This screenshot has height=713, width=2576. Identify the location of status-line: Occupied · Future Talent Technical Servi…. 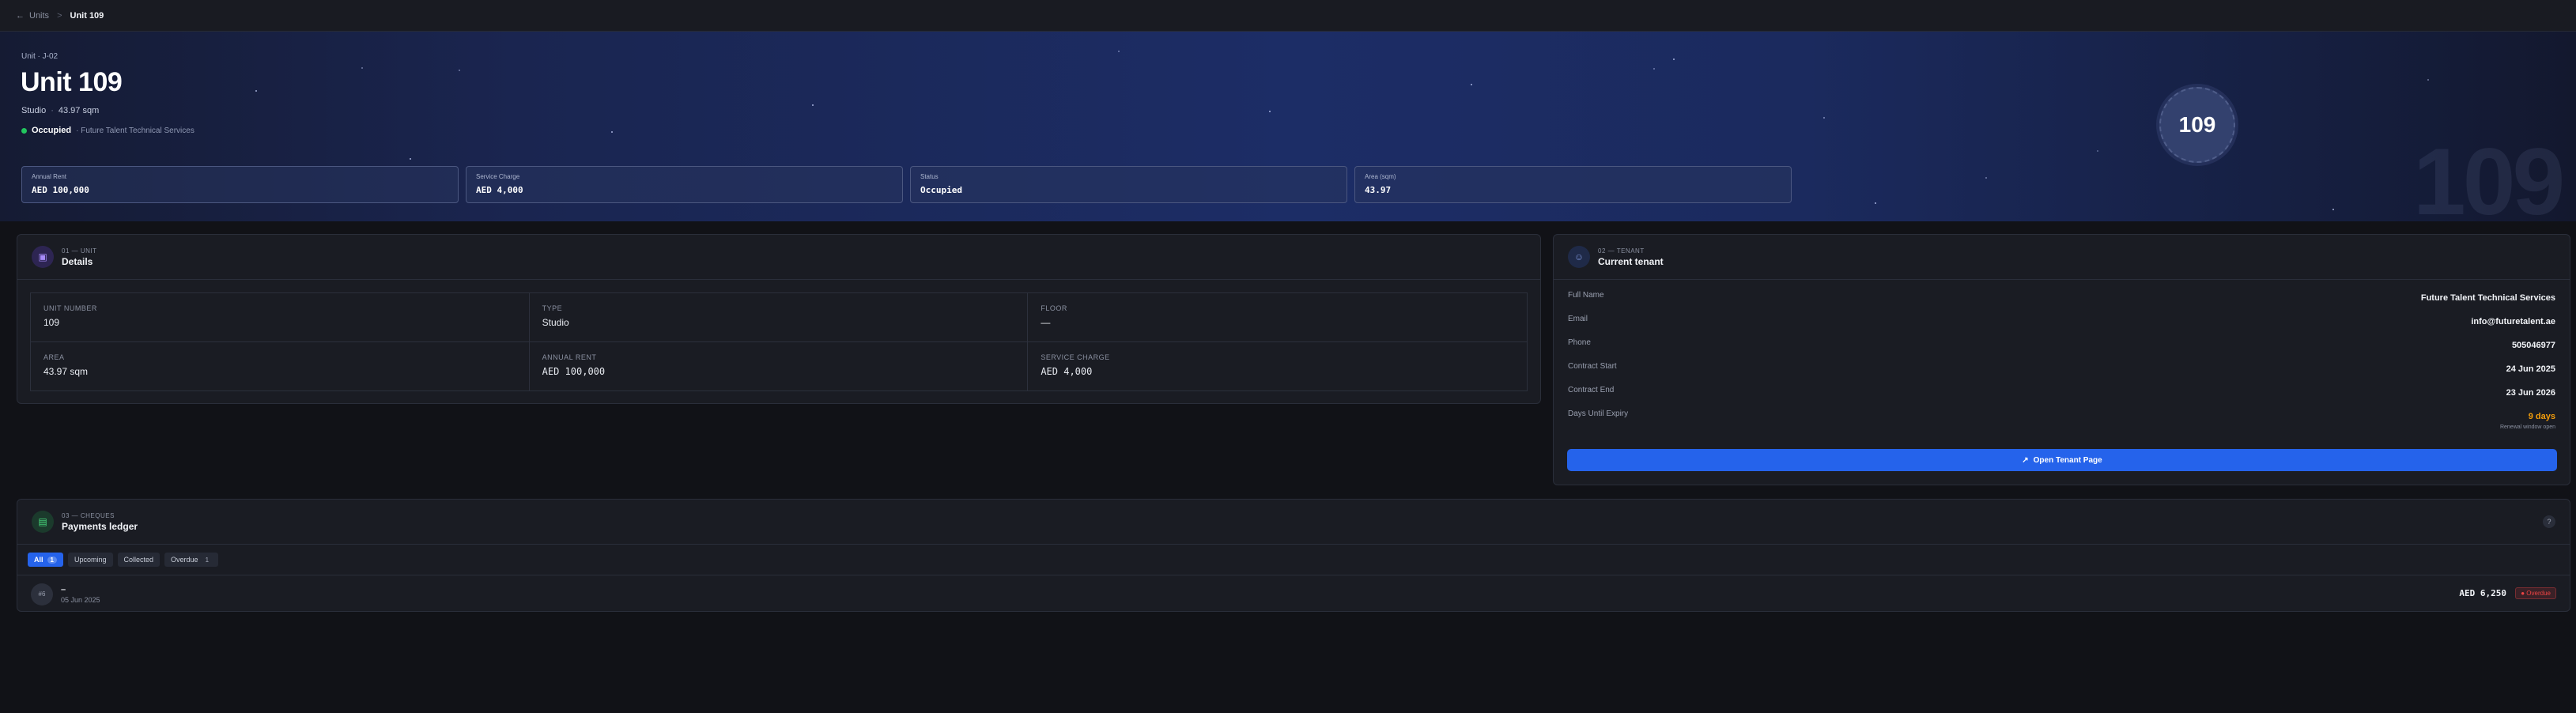
(108, 130).